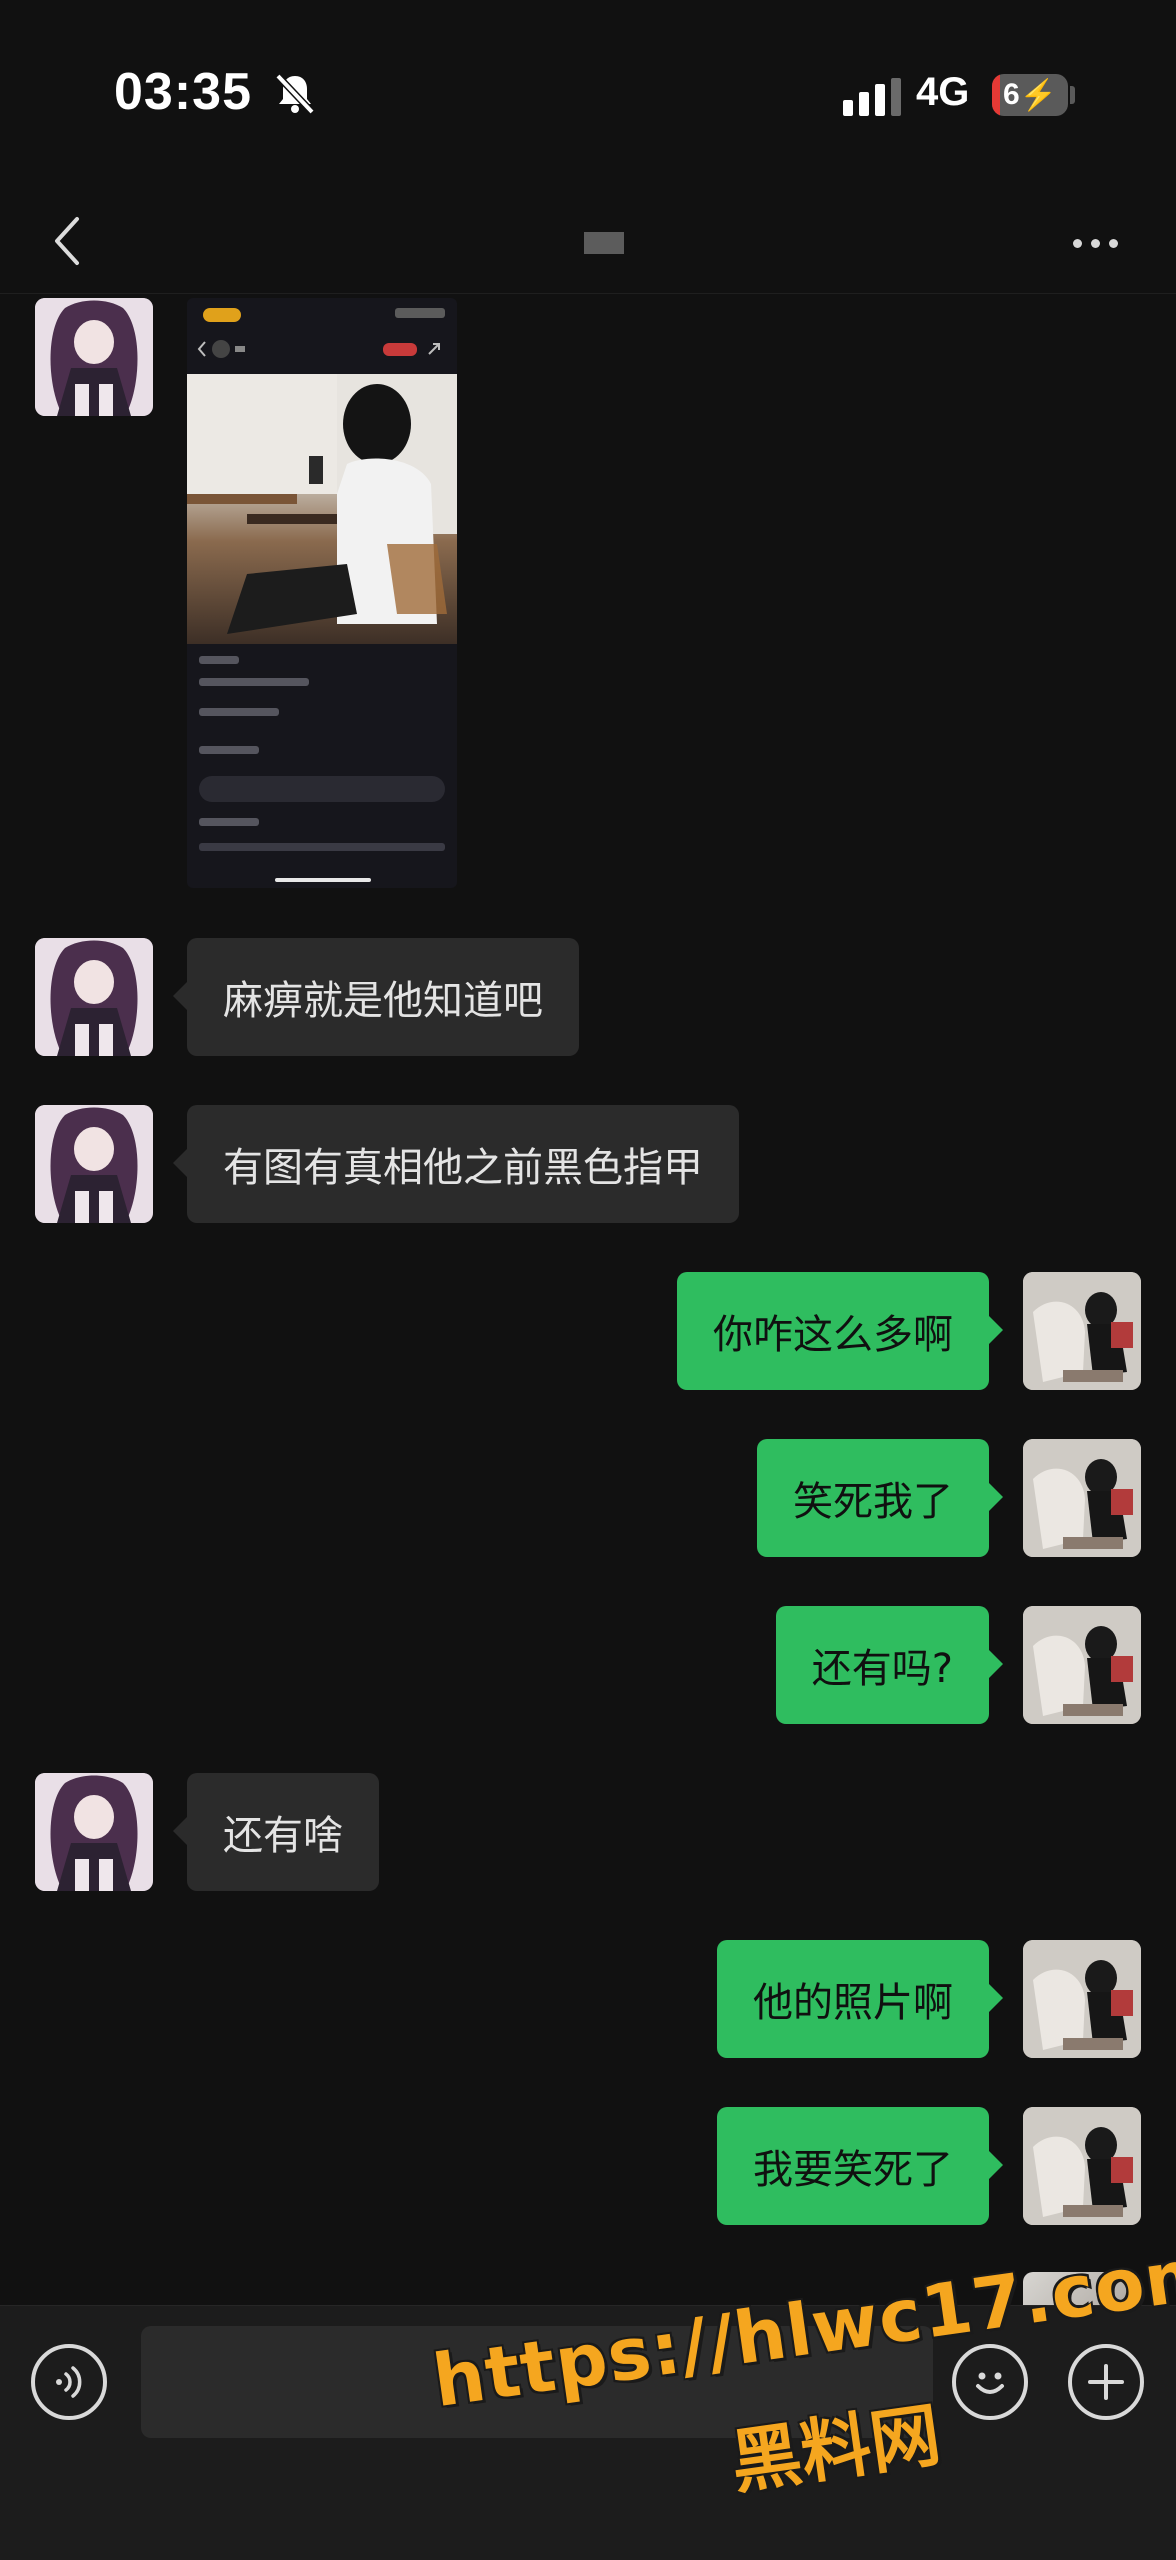  Describe the element at coordinates (1011, 94) in the screenshot. I see `battery-percent: 6` at that location.